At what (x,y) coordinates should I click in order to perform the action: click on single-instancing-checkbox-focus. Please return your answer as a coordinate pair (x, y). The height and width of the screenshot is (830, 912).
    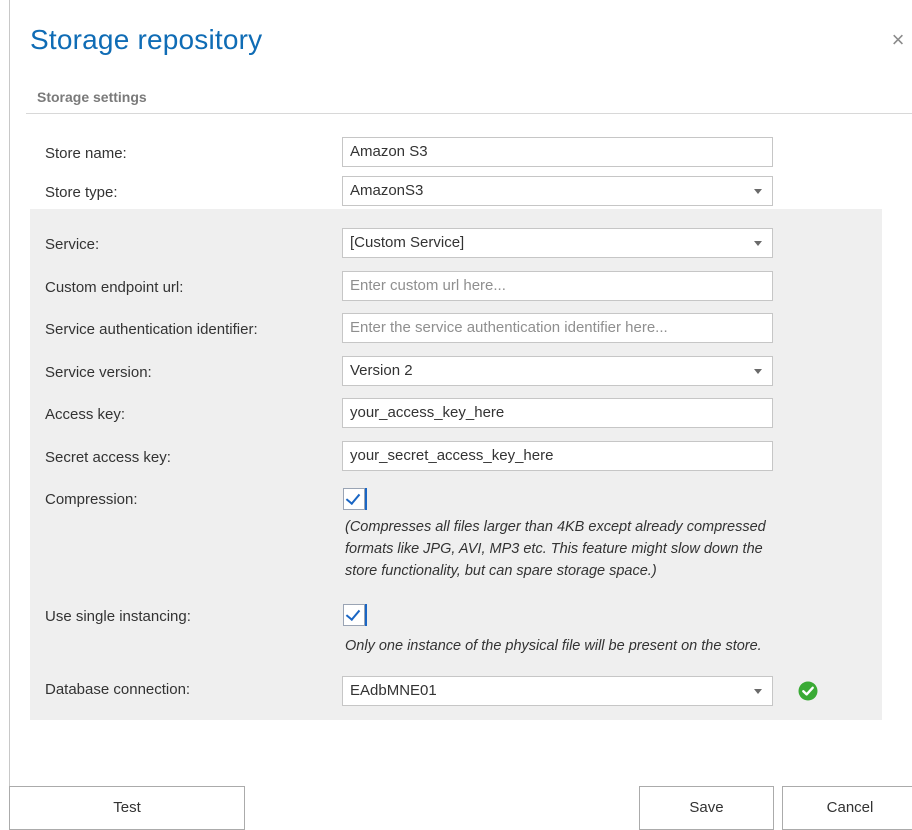
    Looking at the image, I should click on (366, 615).